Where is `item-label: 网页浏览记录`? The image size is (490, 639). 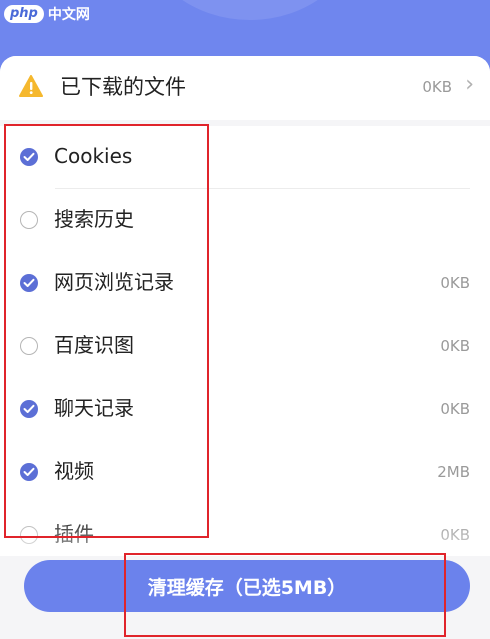 item-label: 网页浏览记录 is located at coordinates (114, 282).